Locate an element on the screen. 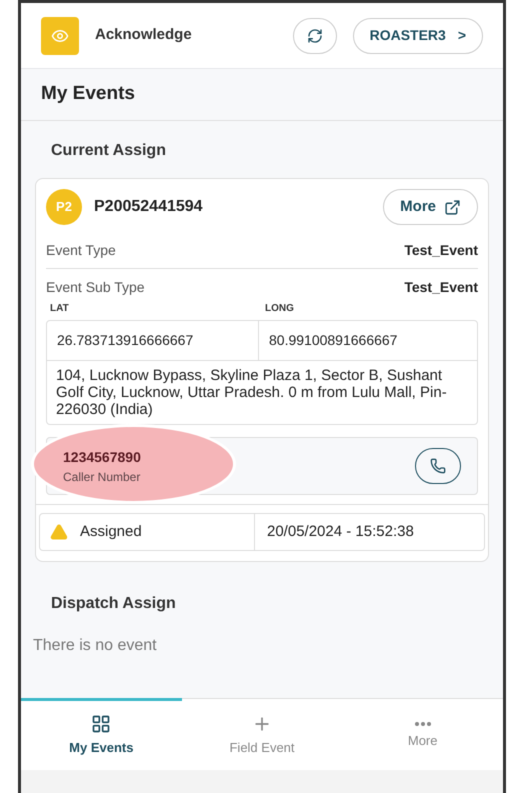  priority-badge: P2 is located at coordinates (64, 207).